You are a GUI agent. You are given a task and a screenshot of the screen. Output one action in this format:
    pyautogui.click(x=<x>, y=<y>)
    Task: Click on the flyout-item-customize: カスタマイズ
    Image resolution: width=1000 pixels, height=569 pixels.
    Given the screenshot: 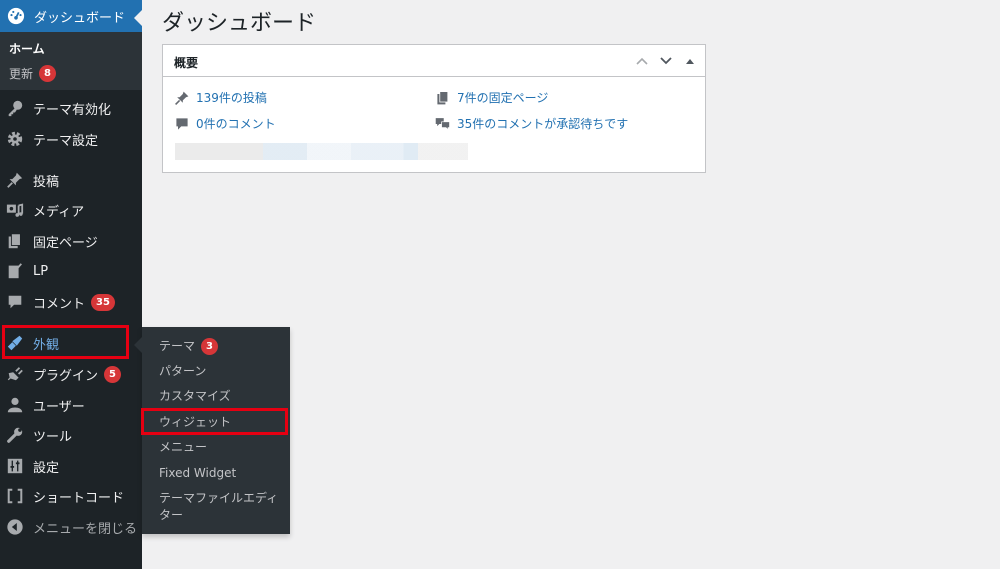 What is the action you would take?
    pyautogui.click(x=195, y=396)
    